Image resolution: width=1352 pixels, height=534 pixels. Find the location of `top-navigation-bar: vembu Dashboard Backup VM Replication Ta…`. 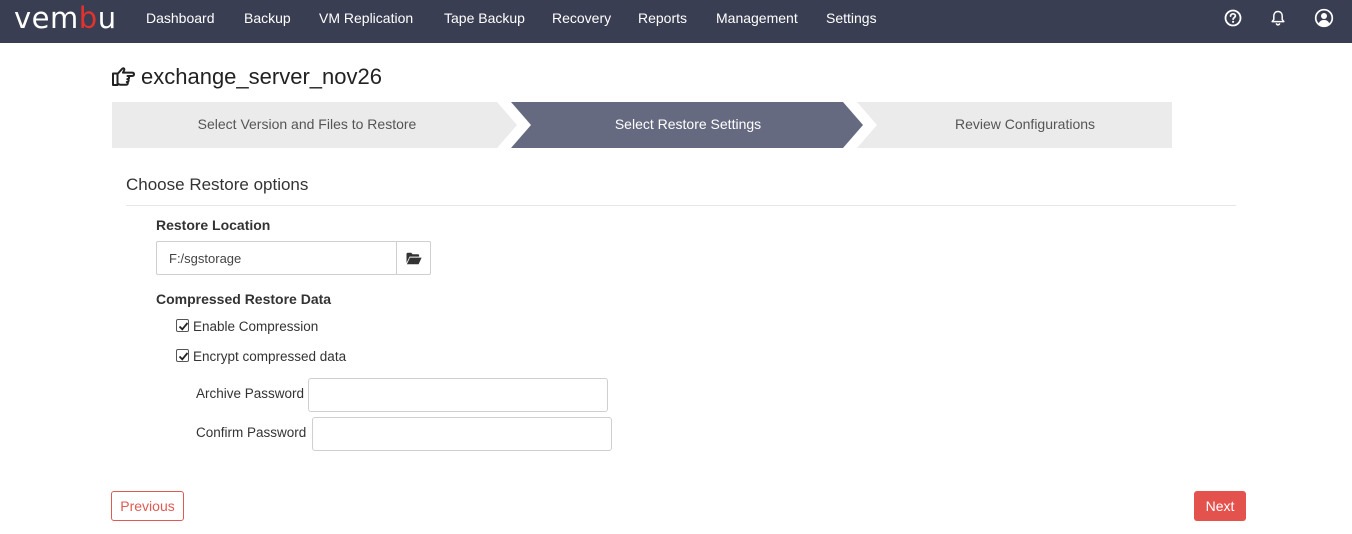

top-navigation-bar: vembu Dashboard Backup VM Replication Ta… is located at coordinates (676, 21).